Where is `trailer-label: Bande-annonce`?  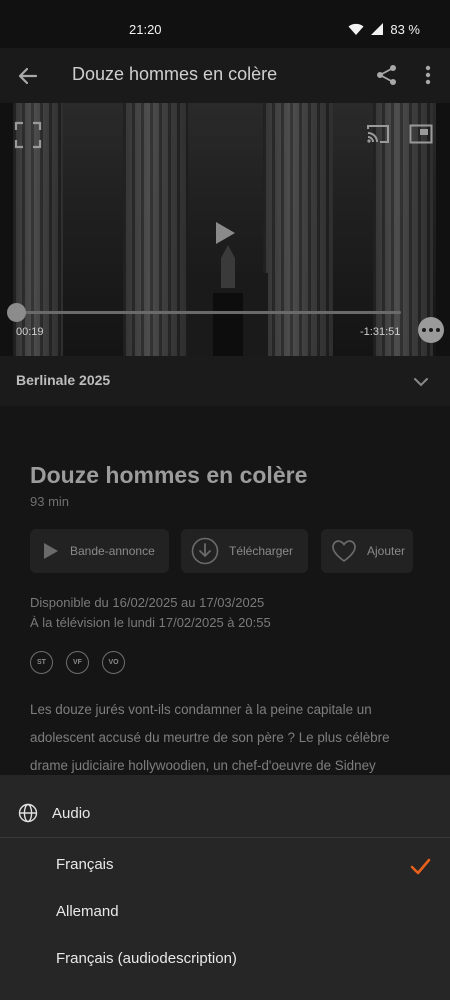
trailer-label: Bande-annonce is located at coordinates (112, 551).